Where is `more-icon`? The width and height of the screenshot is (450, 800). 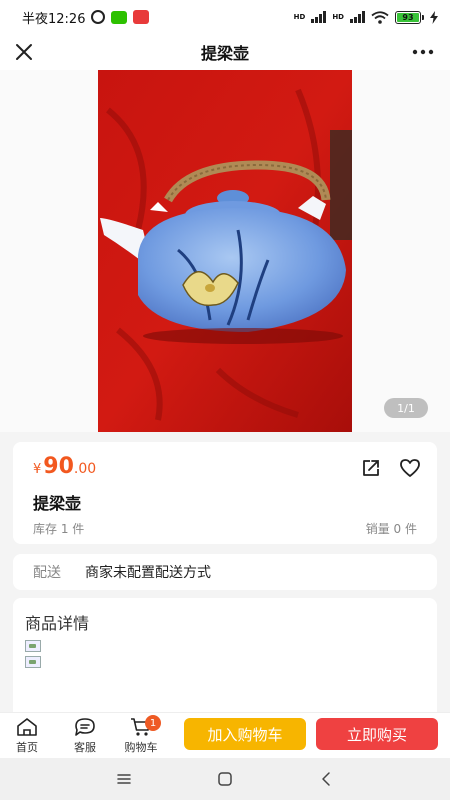
more-icon is located at coordinates (423, 52).